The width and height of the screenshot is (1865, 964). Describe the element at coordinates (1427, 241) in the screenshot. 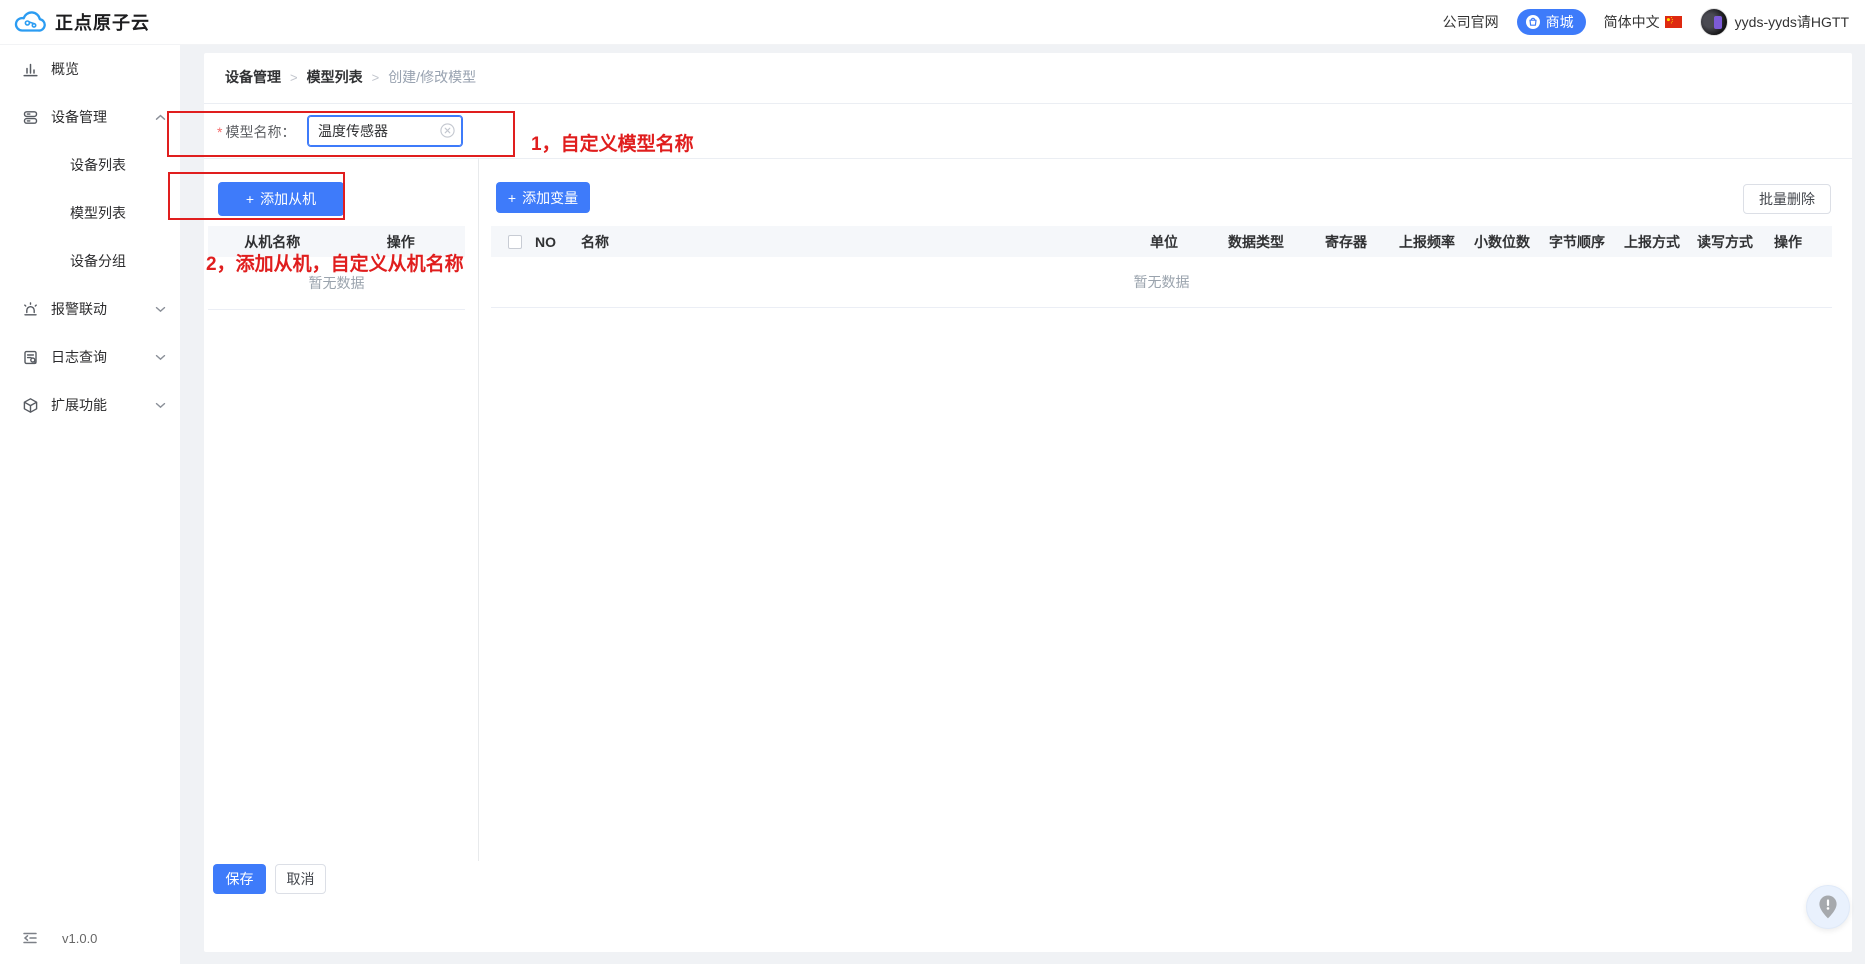

I see `col-report-freq: 上报频率` at that location.